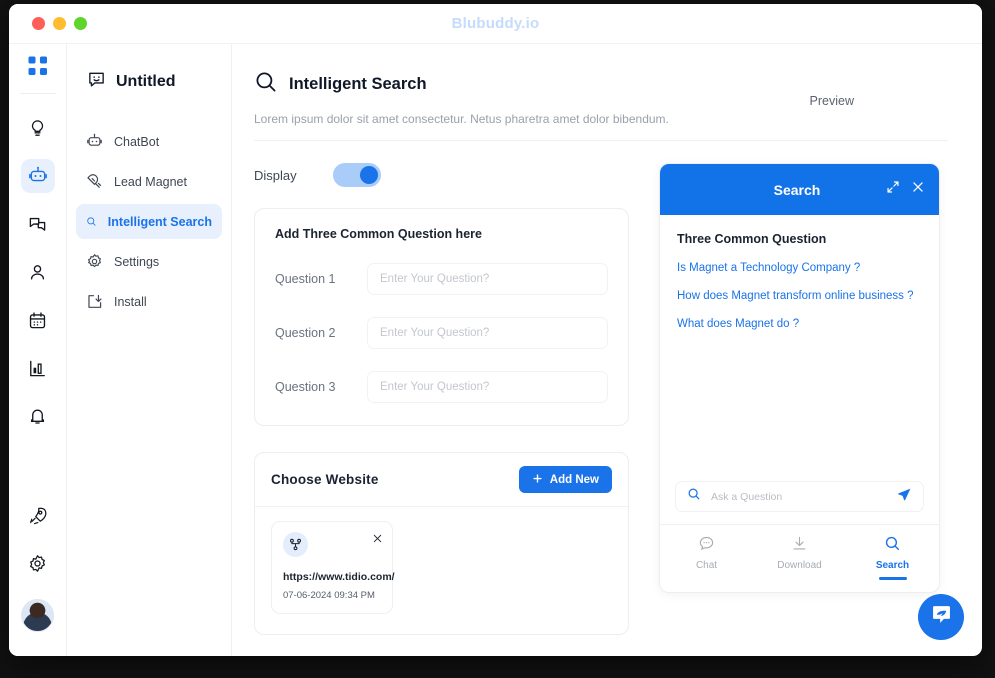 This screenshot has width=995, height=678. Describe the element at coordinates (797, 189) in the screenshot. I see `widget-title: Search` at that location.